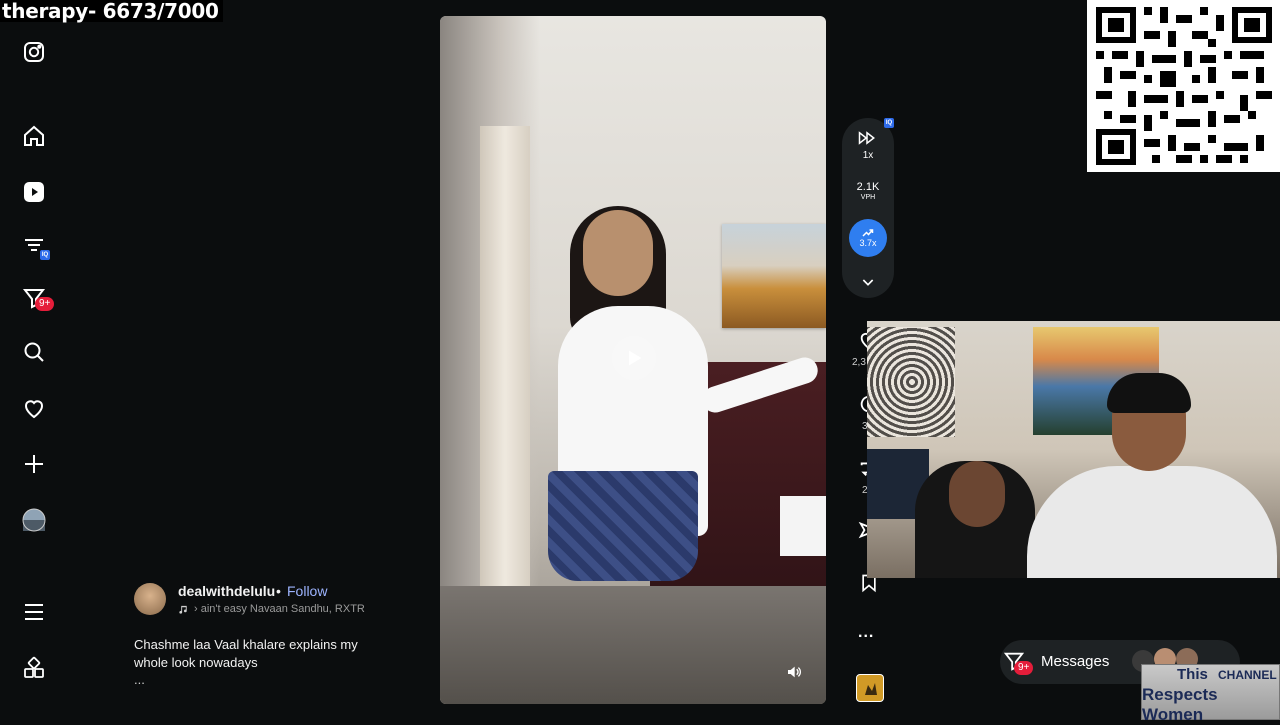 The width and height of the screenshot is (1280, 725). I want to click on webcam-overlay, so click(1073, 449).